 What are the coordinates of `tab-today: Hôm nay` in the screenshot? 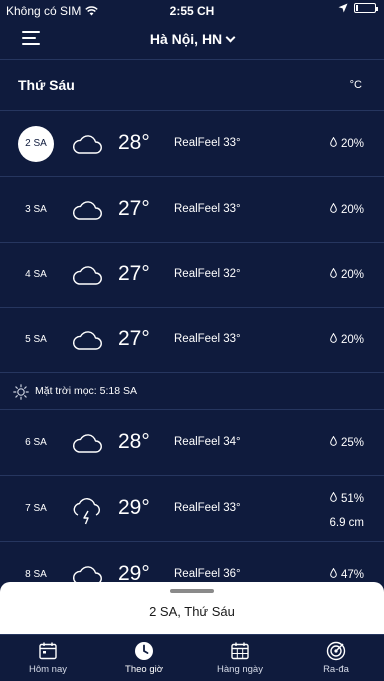 It's located at (48, 658).